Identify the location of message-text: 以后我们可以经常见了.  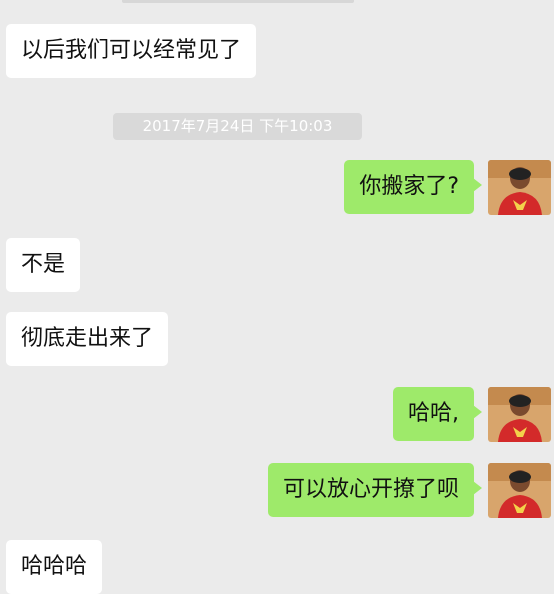
(131, 50).